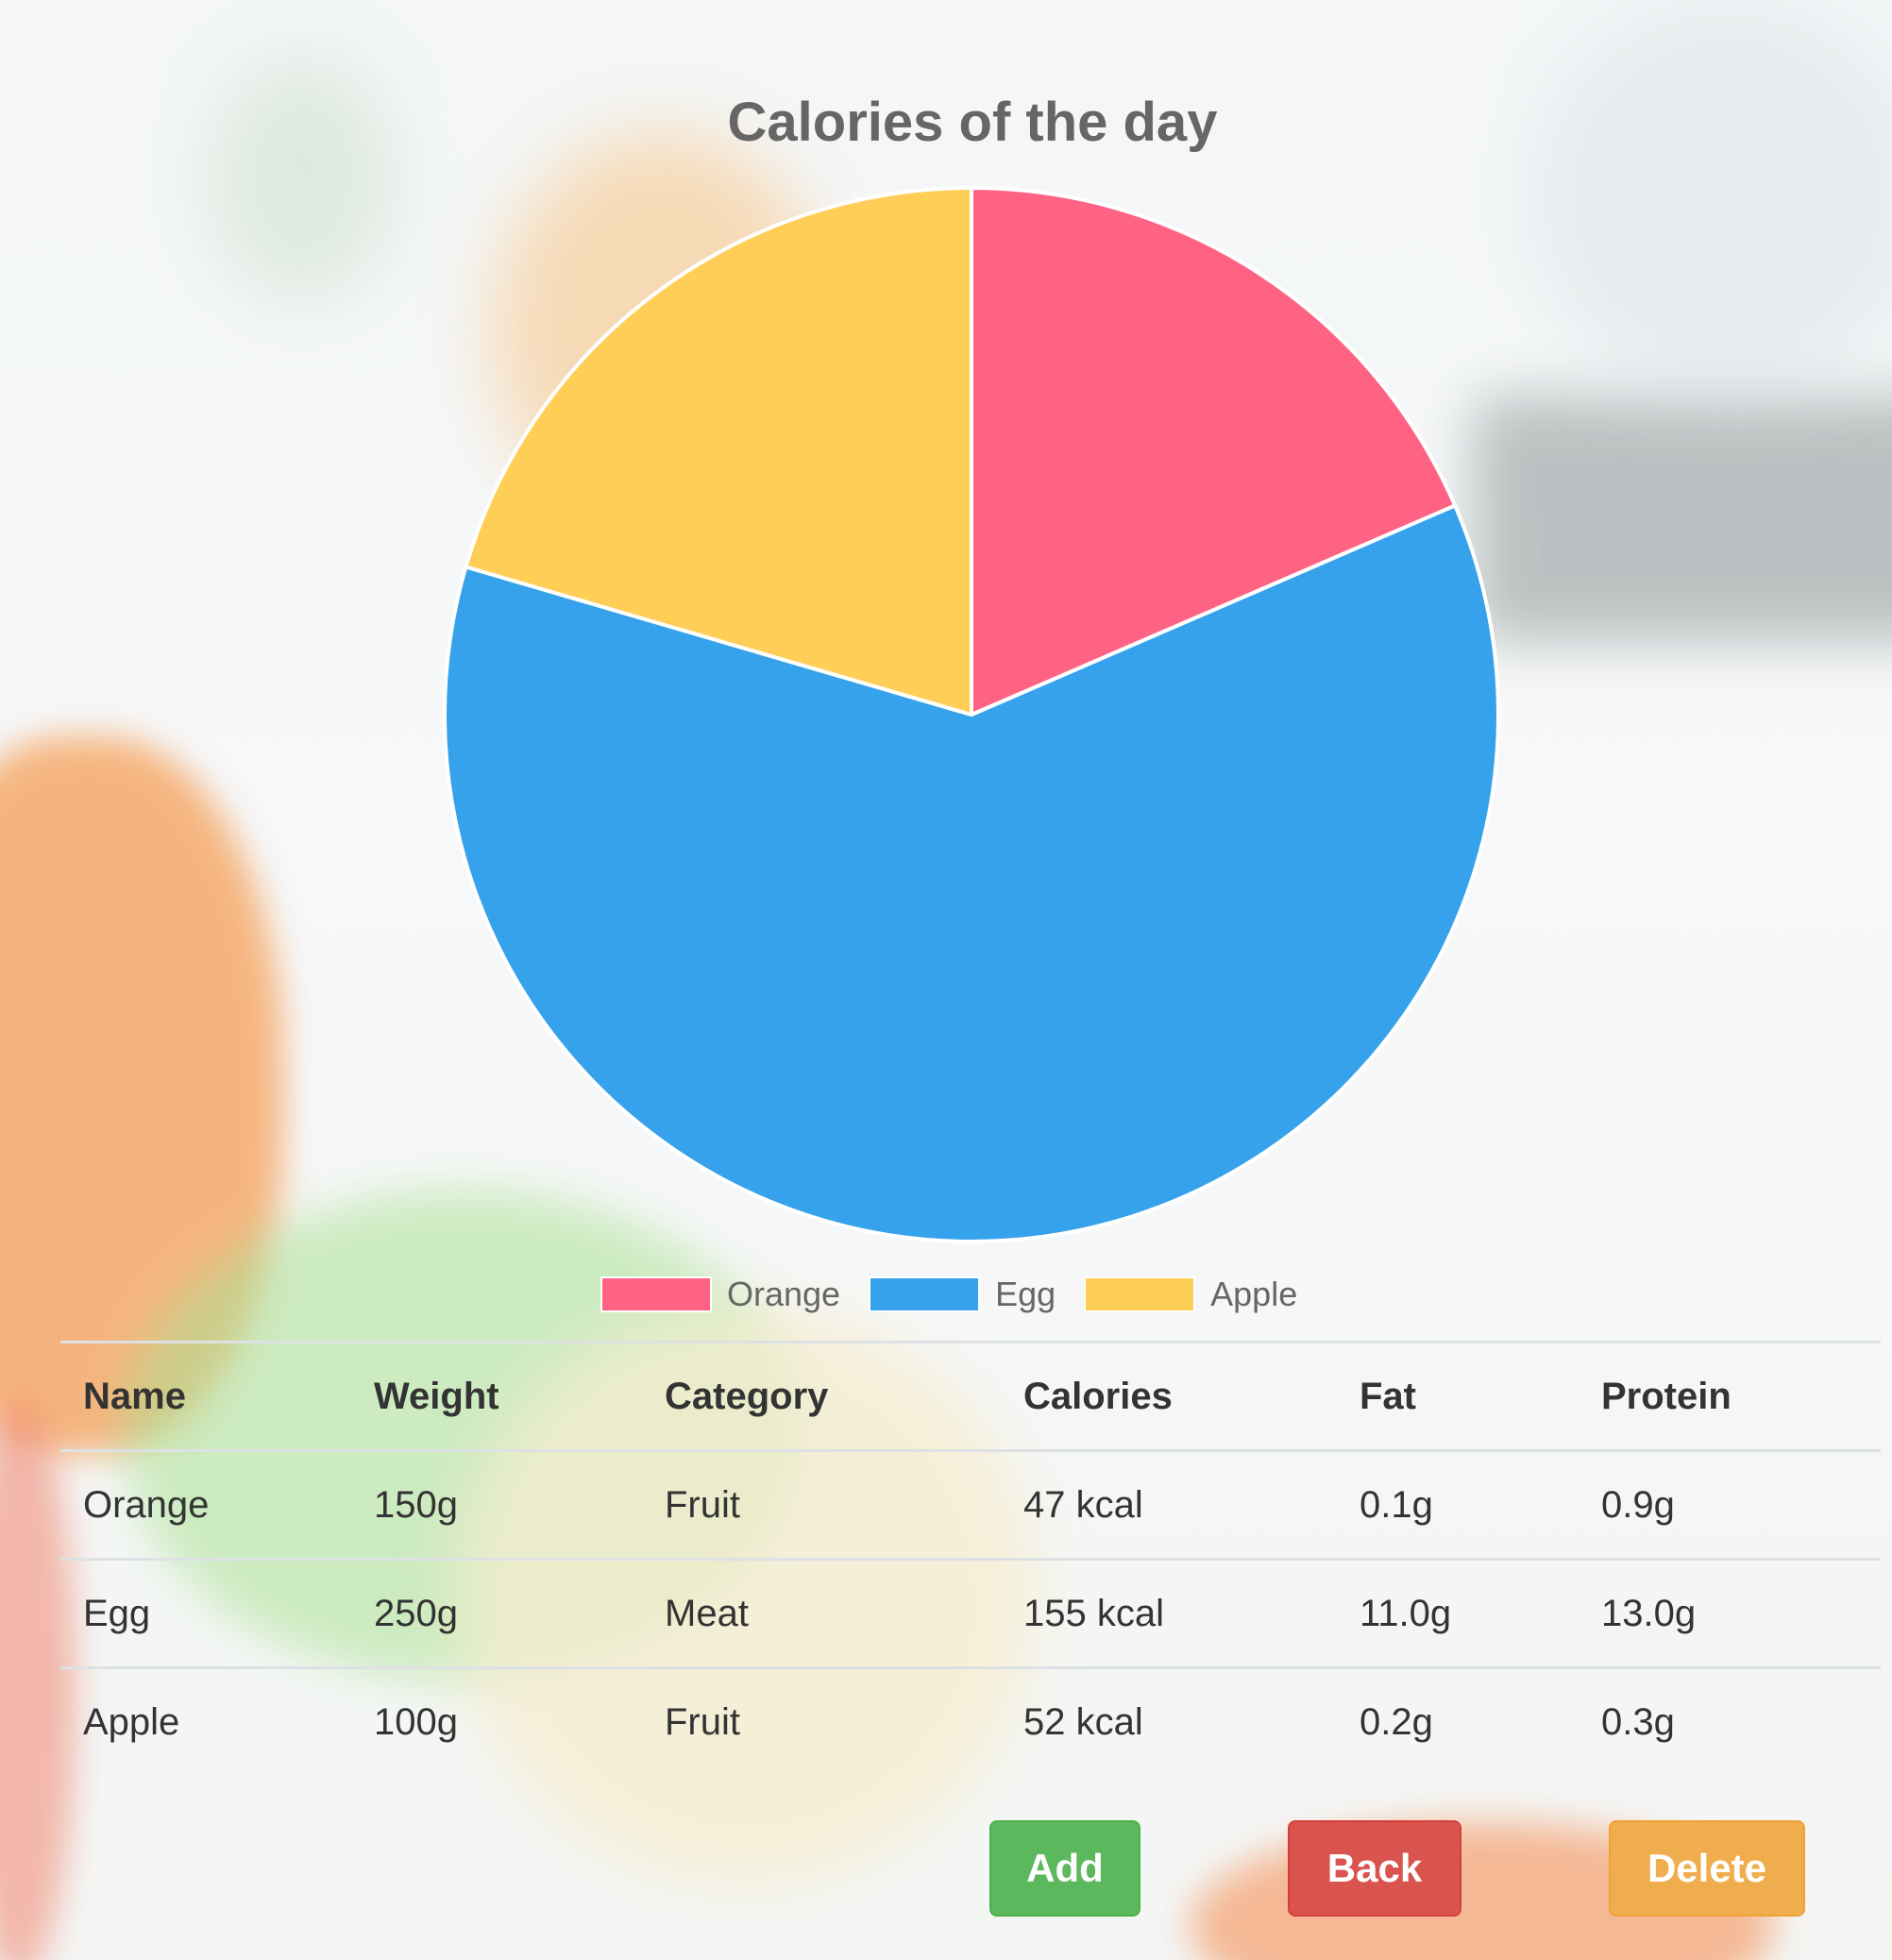 Image resolution: width=1892 pixels, height=1960 pixels. Describe the element at coordinates (1730, 1720) in the screenshot. I see `cell-protein: 0.3g` at that location.